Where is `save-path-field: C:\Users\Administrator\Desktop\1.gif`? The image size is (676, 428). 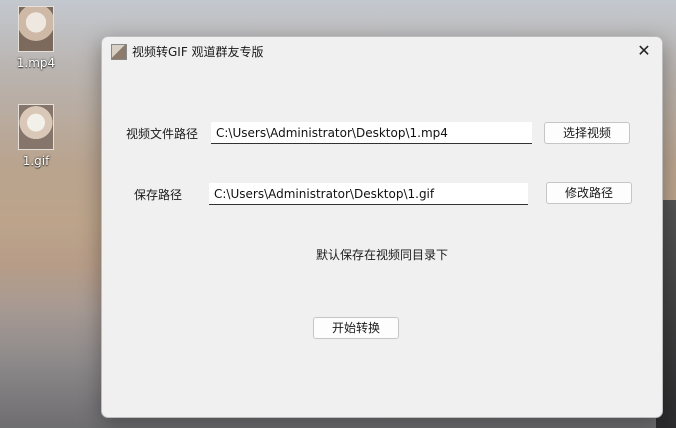
save-path-field: C:\Users\Administrator\Desktop\1.gif is located at coordinates (368, 194).